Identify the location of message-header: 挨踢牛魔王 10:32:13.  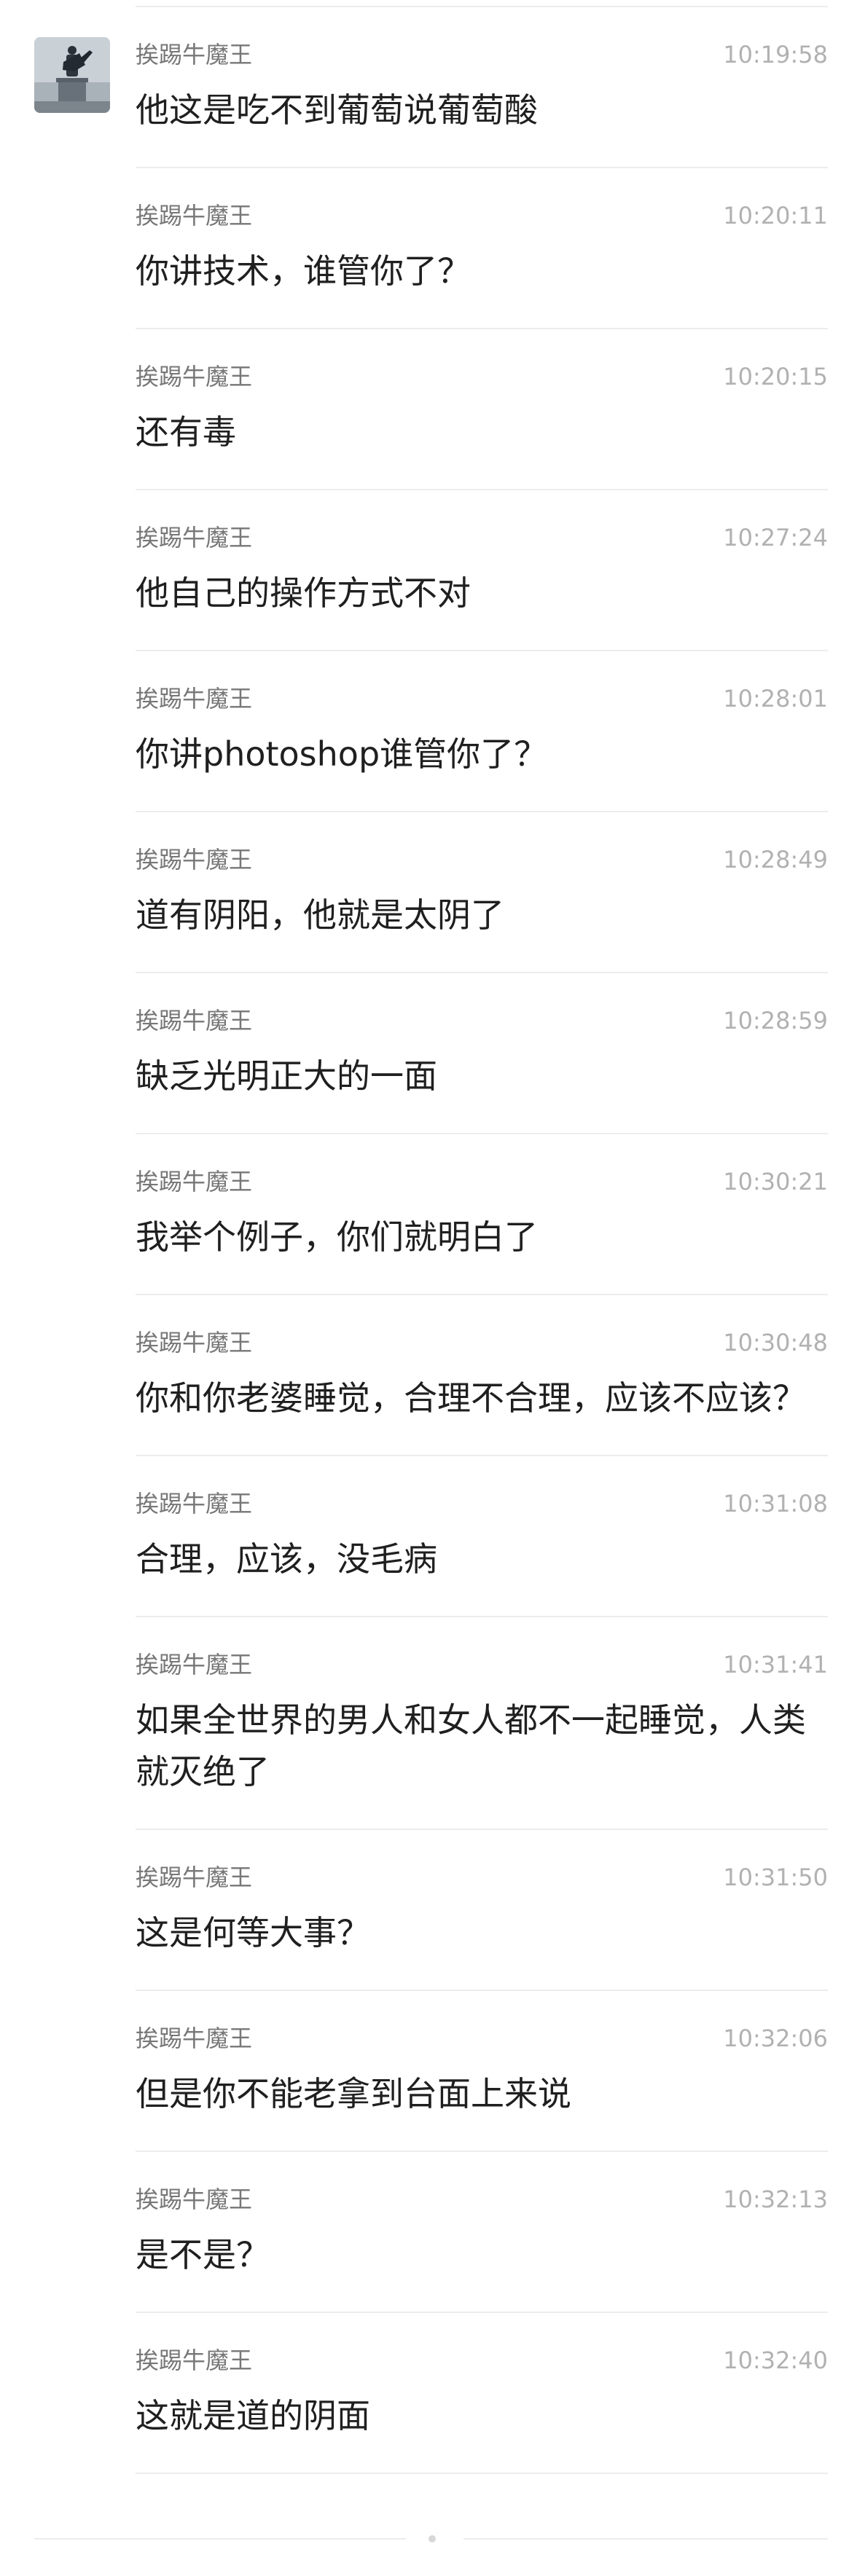
(482, 2182).